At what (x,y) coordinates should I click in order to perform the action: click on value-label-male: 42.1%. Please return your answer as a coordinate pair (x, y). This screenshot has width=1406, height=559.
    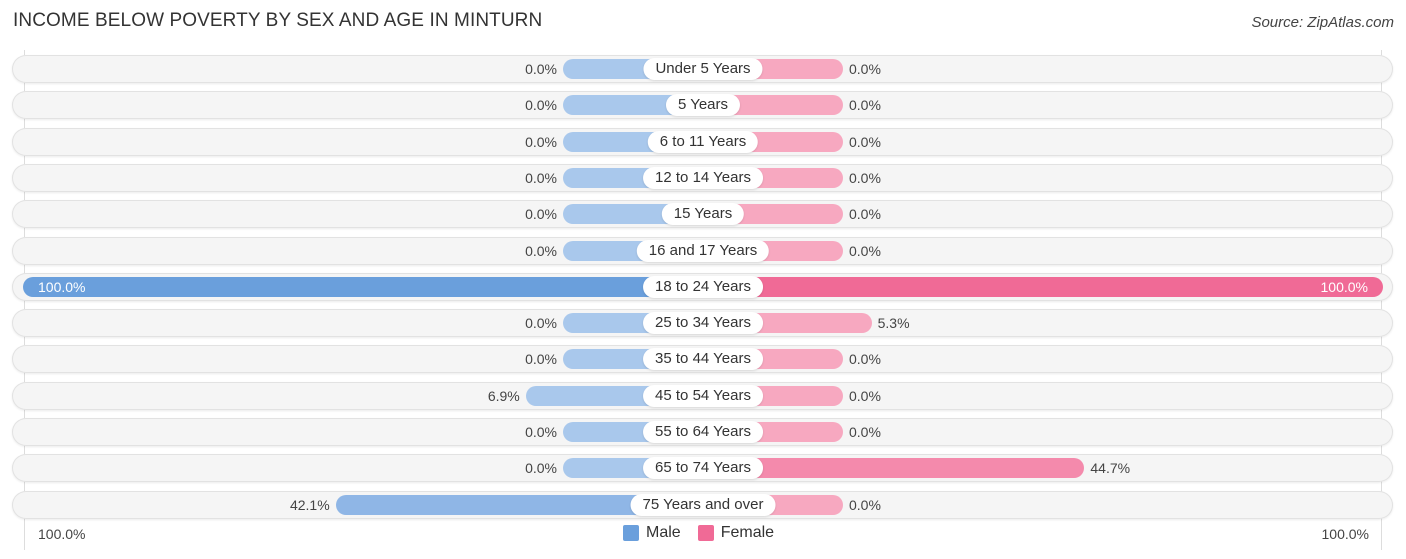
    Looking at the image, I should click on (309, 505).